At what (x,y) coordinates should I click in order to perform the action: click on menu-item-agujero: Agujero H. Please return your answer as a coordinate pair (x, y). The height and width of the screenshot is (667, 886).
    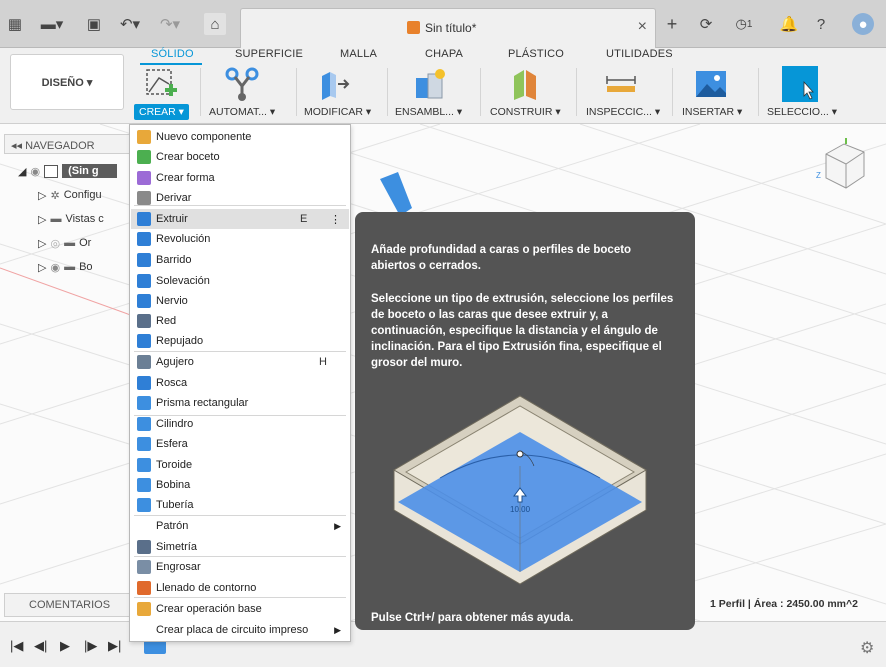
    Looking at the image, I should click on (240, 362).